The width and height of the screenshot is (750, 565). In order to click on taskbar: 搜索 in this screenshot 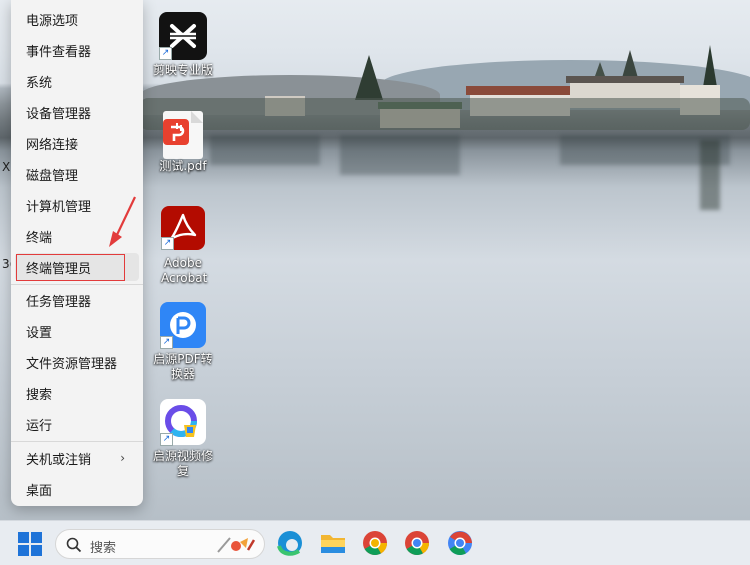, I will do `click(375, 542)`.